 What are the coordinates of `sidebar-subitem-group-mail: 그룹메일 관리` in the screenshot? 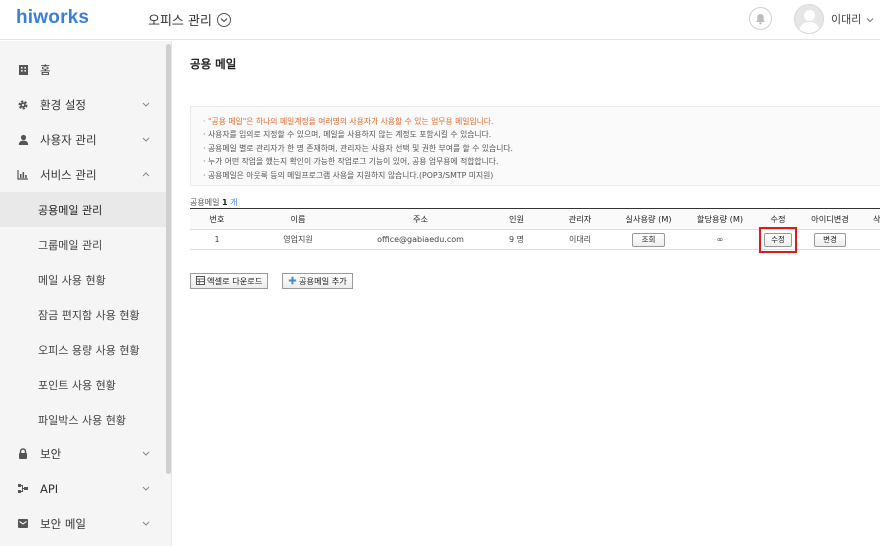 It's located at (83, 244).